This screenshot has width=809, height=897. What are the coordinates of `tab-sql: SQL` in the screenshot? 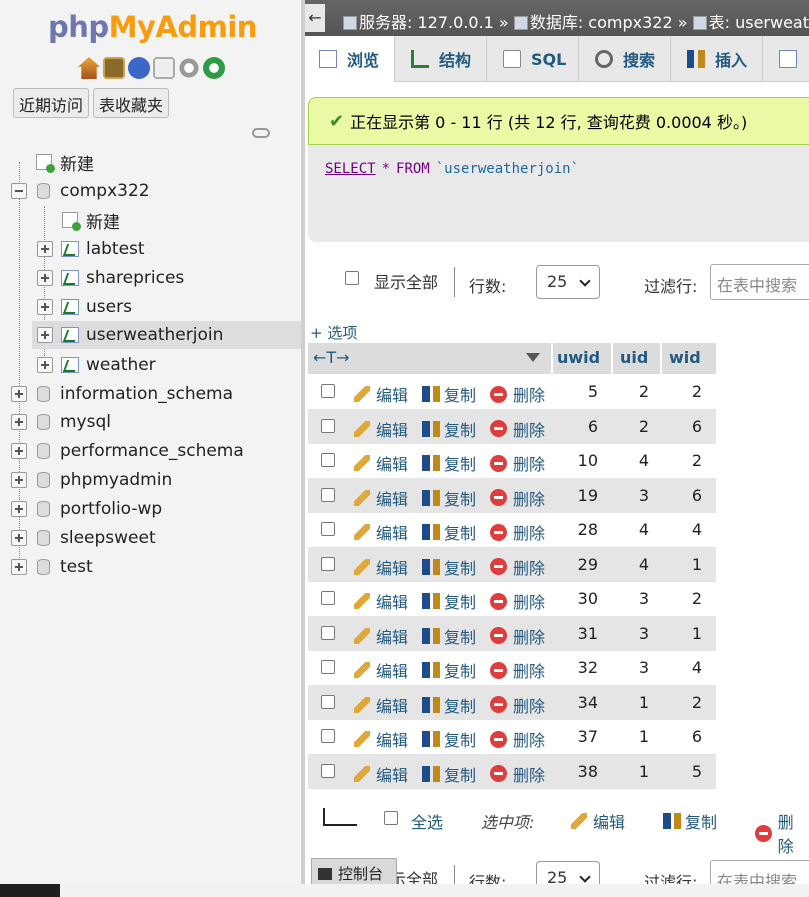 It's located at (533, 59).